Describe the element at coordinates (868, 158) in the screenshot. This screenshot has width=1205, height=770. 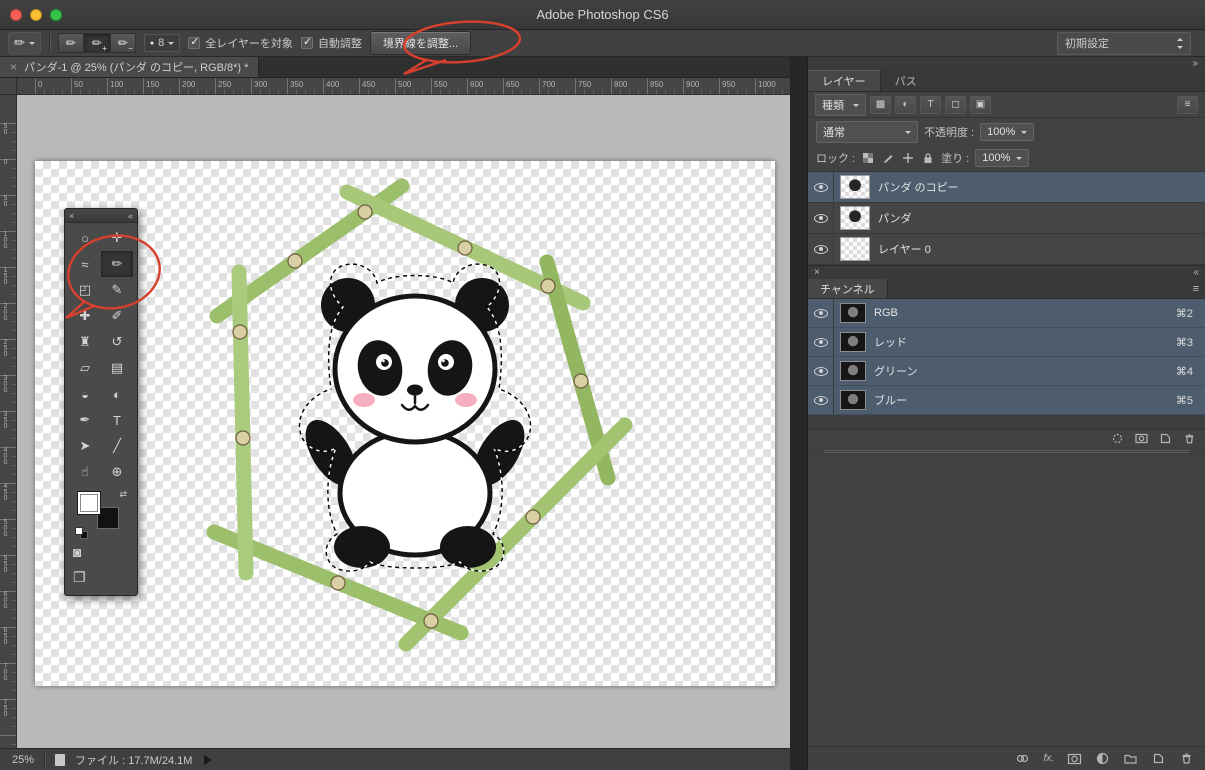
I see `lock-transparency-icon` at that location.